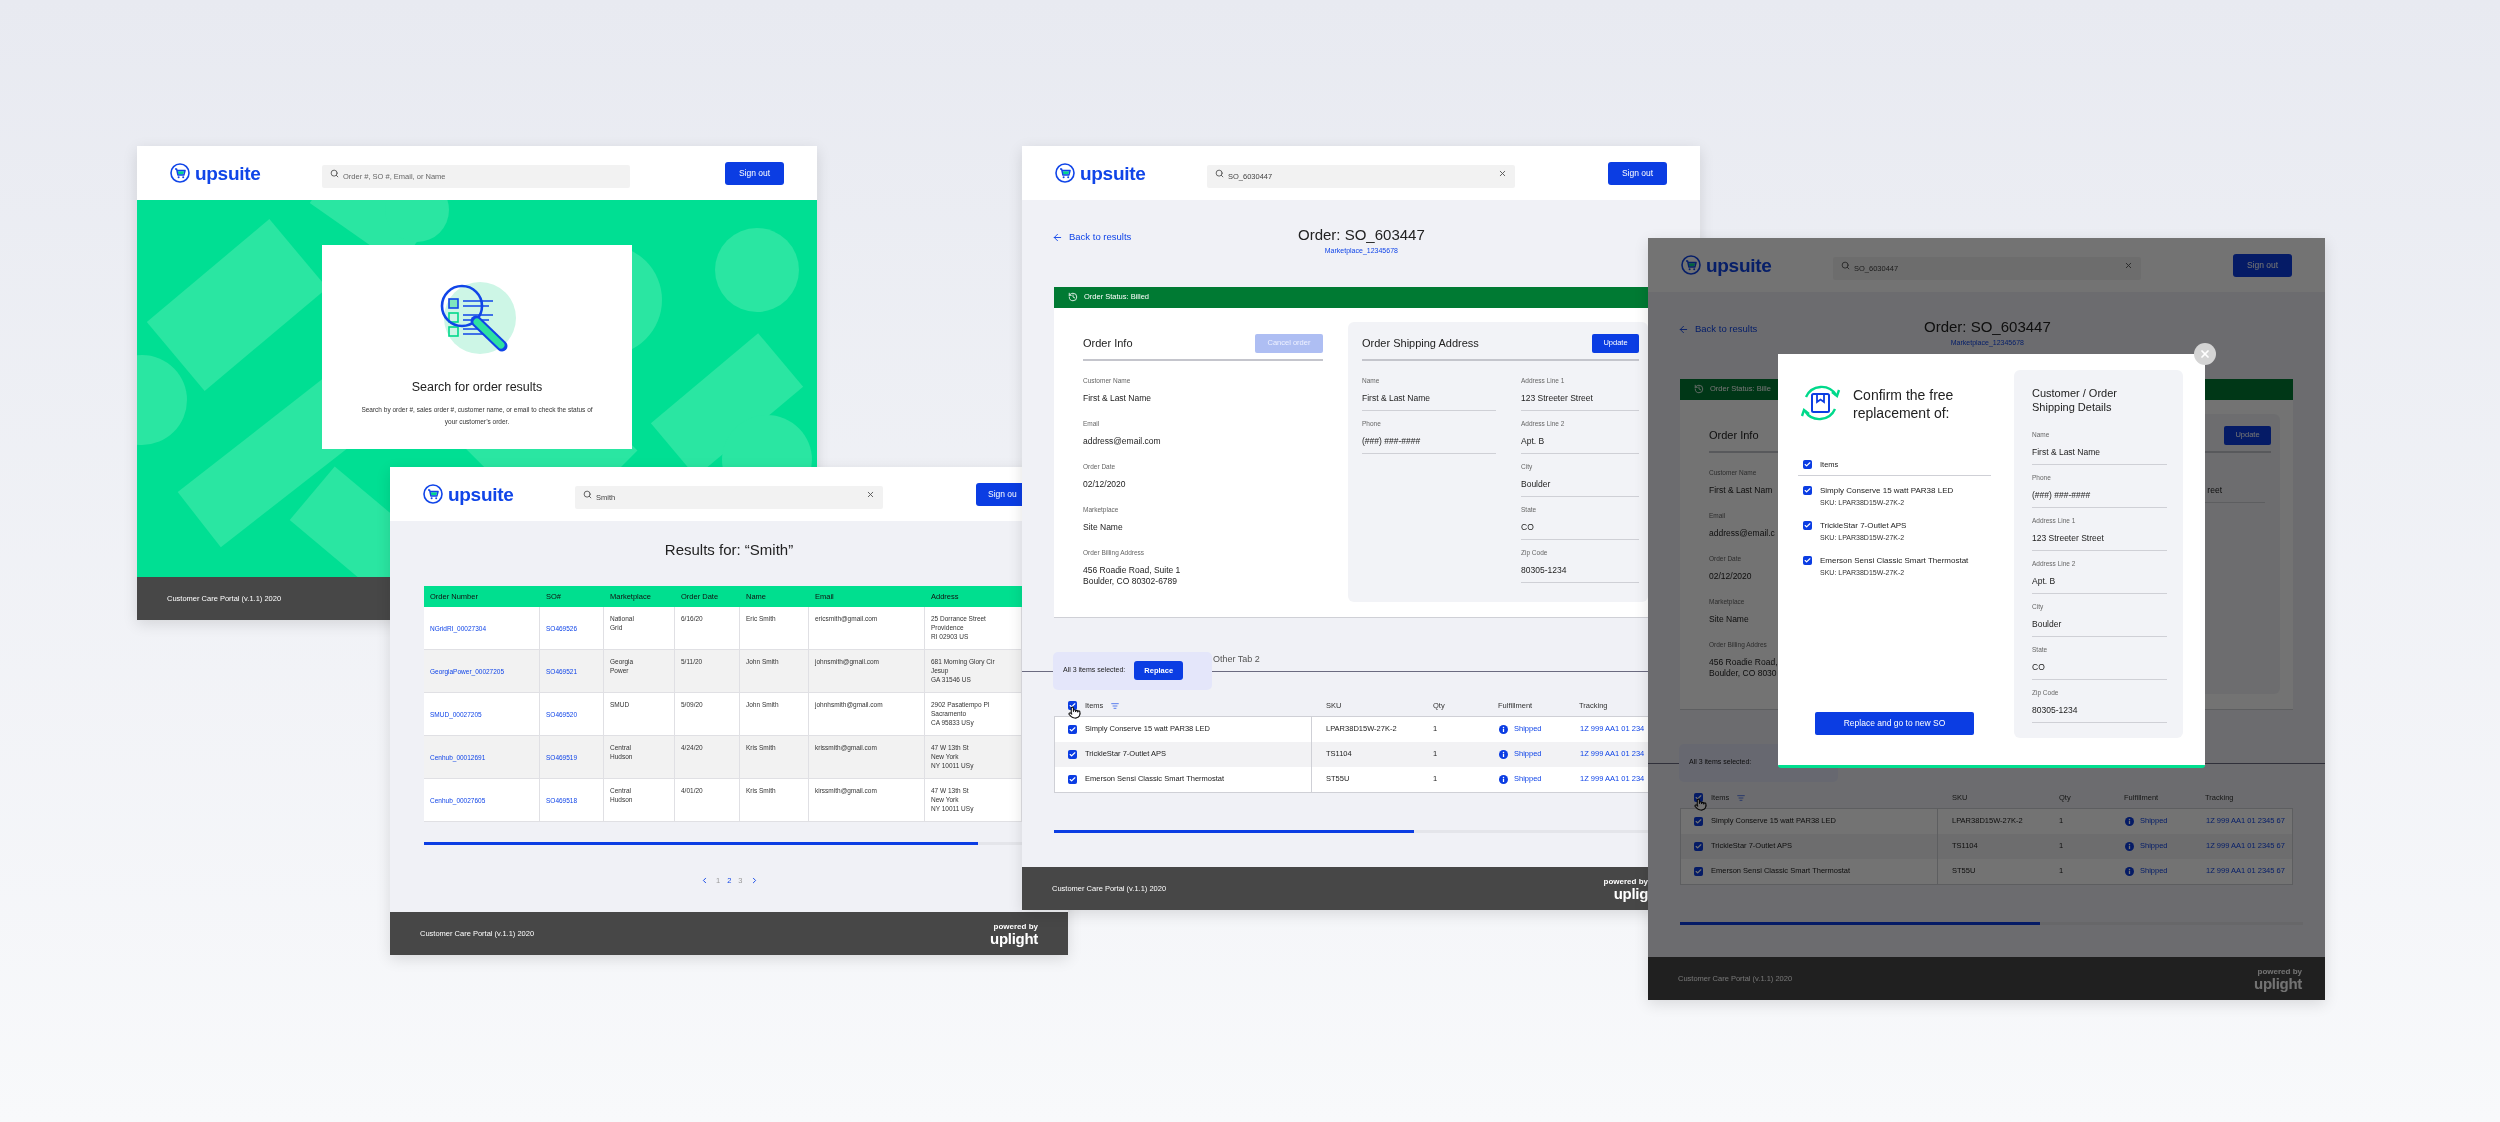 The height and width of the screenshot is (1122, 2500). What do you see at coordinates (1115, 705) in the screenshot?
I see `filter-icon` at bounding box center [1115, 705].